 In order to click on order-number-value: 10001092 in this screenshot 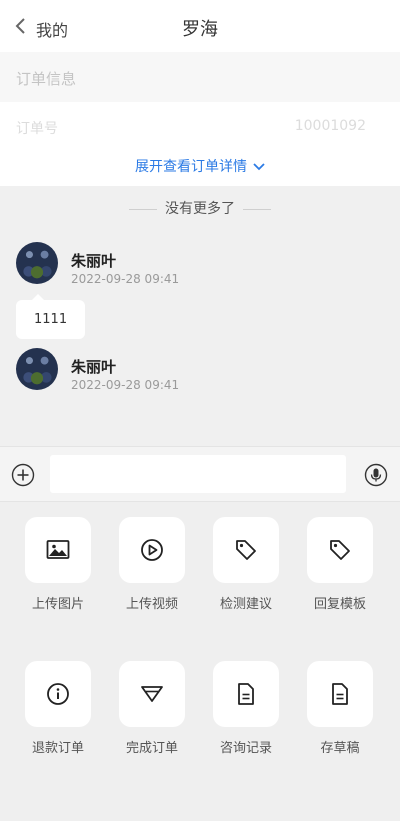, I will do `click(330, 126)`.